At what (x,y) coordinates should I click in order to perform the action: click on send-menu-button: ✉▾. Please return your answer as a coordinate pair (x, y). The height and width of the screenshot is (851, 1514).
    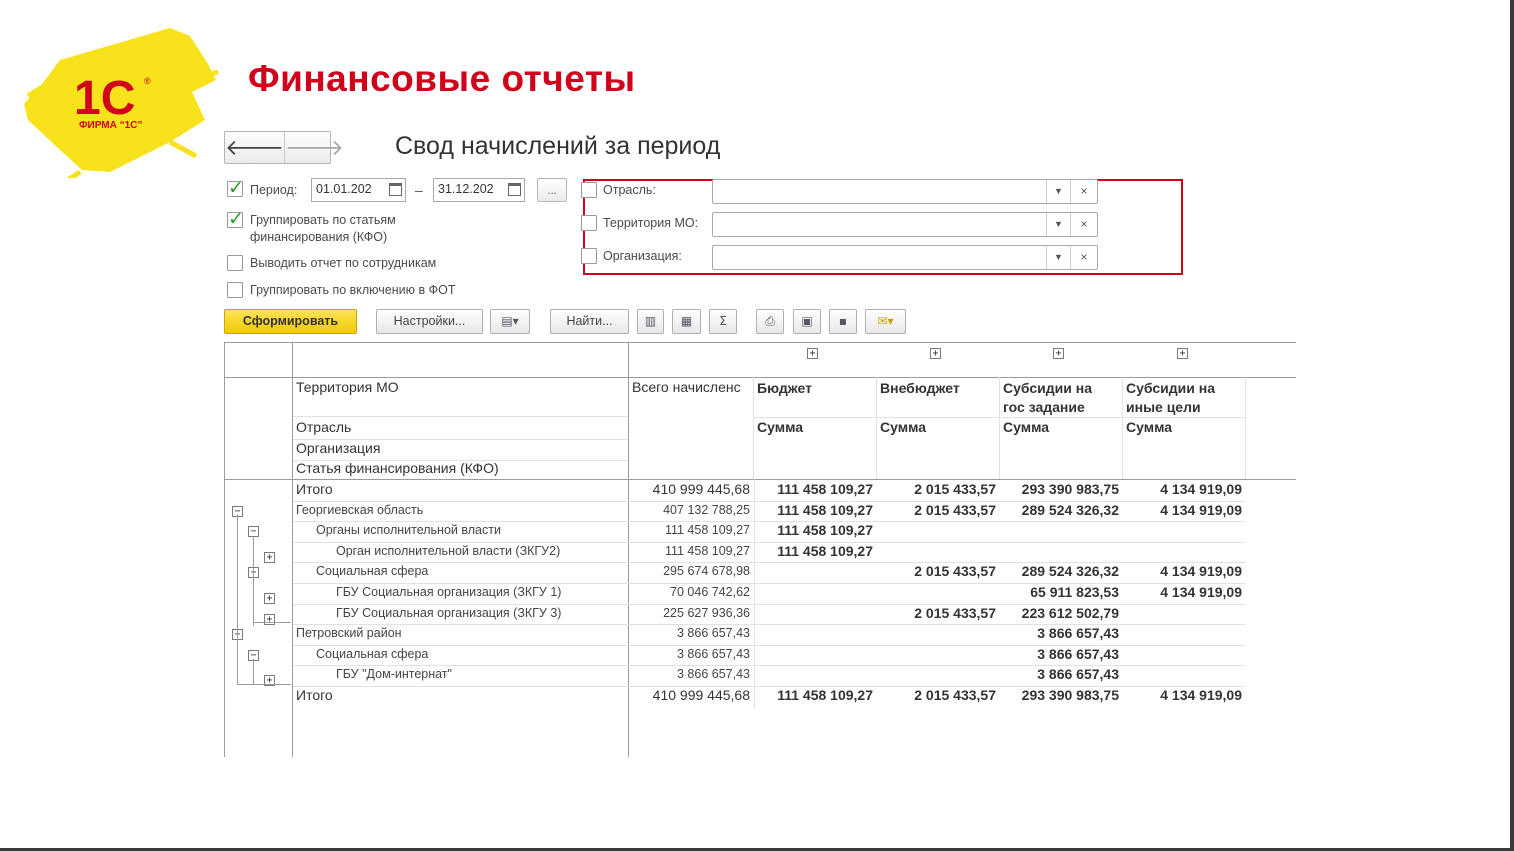
    Looking at the image, I should click on (885, 321).